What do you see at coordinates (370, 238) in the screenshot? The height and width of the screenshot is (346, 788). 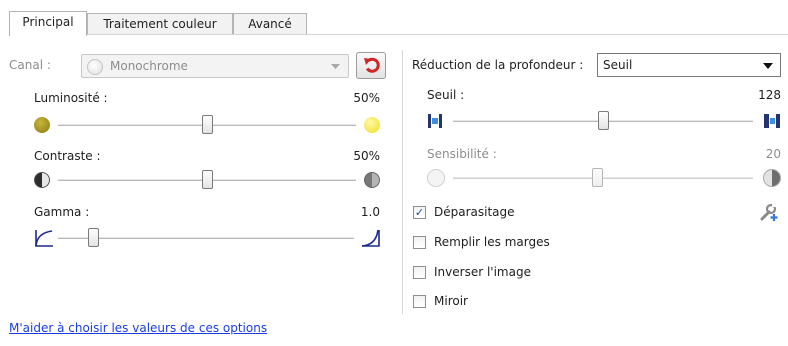 I see `gamma-high-curve-icon` at bounding box center [370, 238].